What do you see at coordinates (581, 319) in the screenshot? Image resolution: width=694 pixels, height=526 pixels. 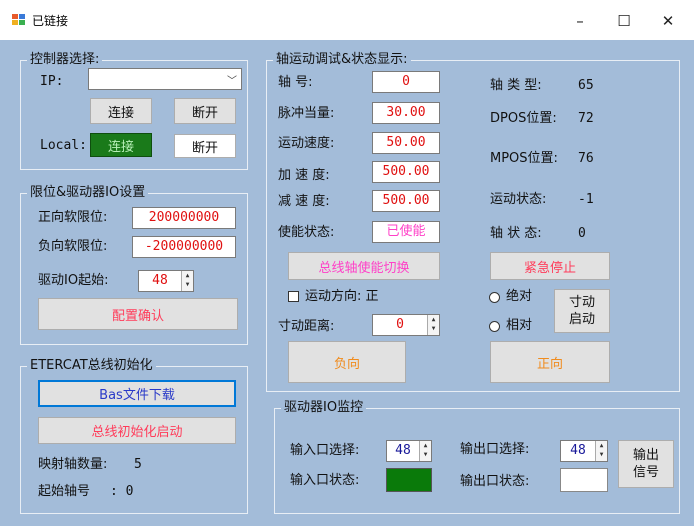 I see `jog-start-line2: 启动` at bounding box center [581, 319].